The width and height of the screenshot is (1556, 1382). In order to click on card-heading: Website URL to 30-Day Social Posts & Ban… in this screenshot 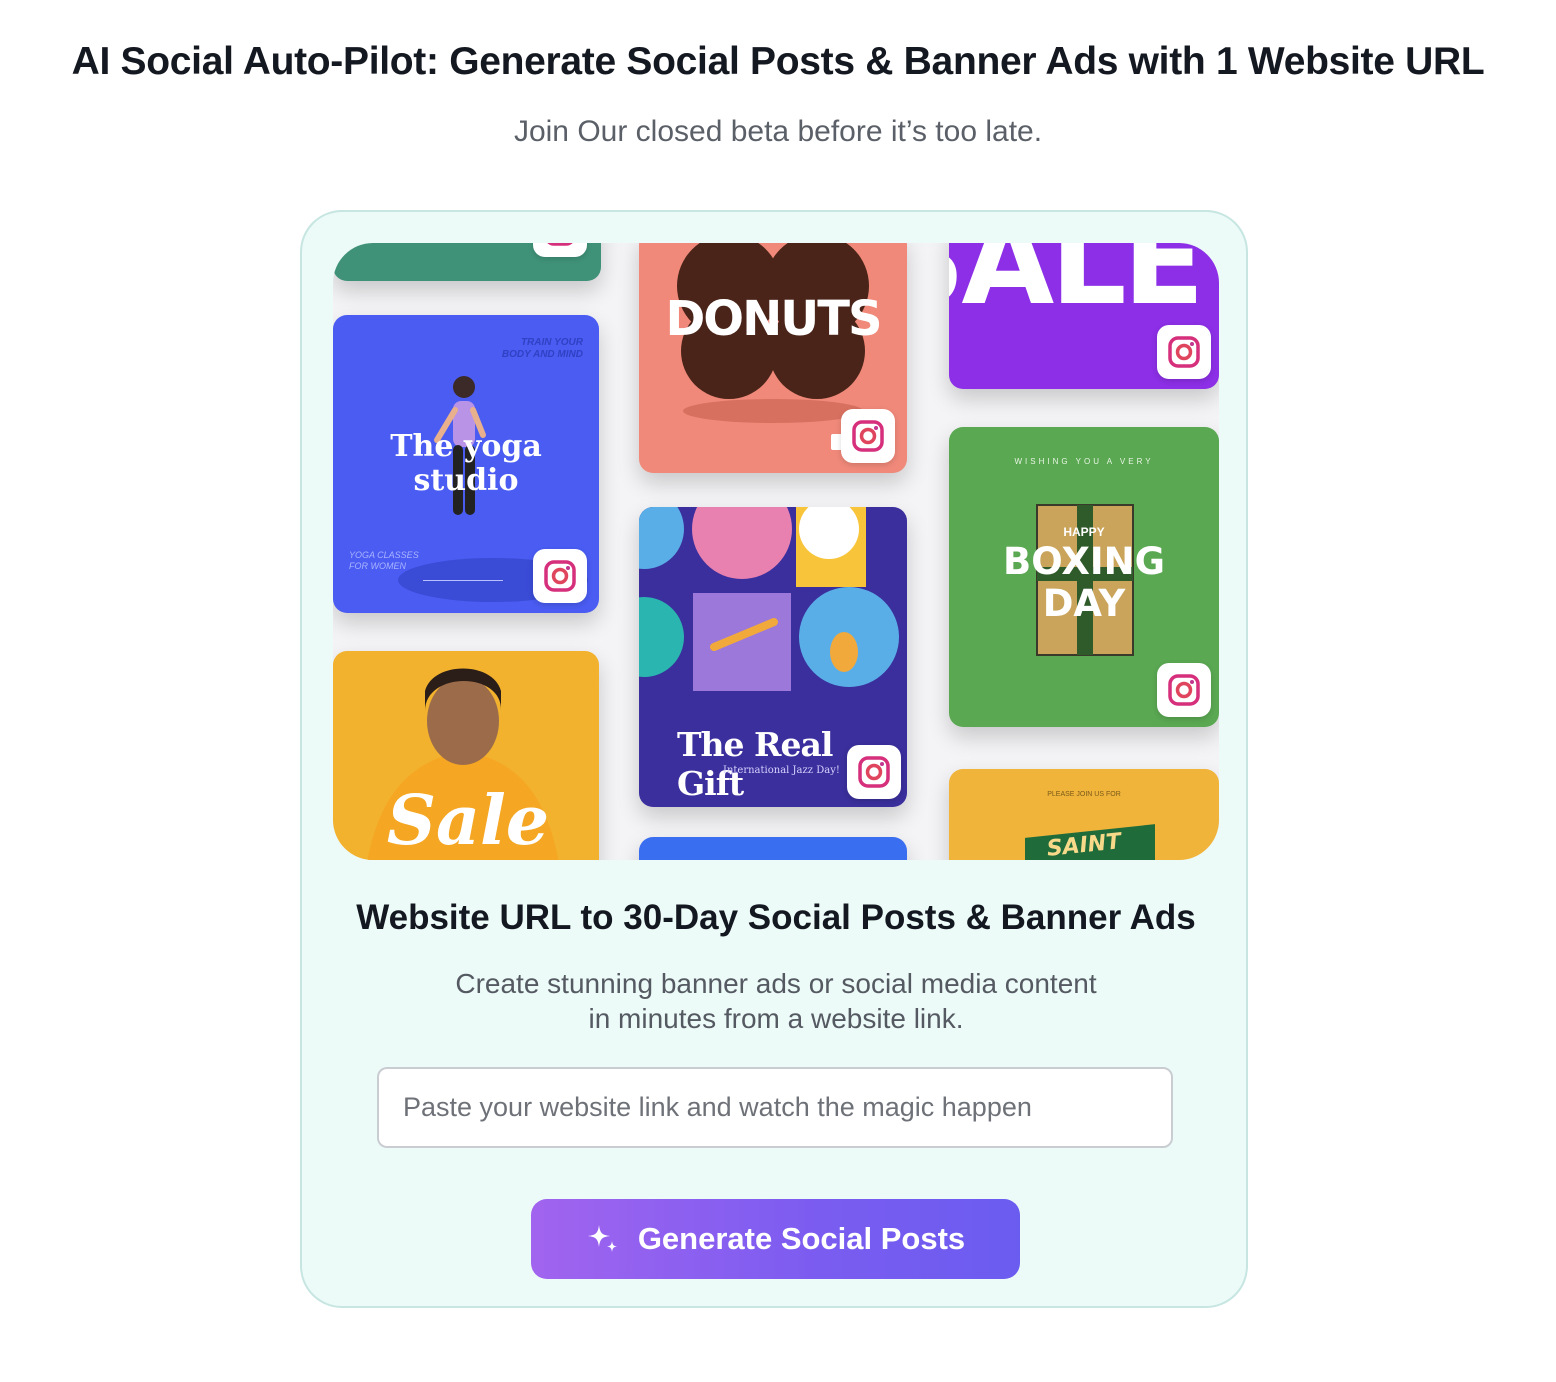, I will do `click(776, 917)`.